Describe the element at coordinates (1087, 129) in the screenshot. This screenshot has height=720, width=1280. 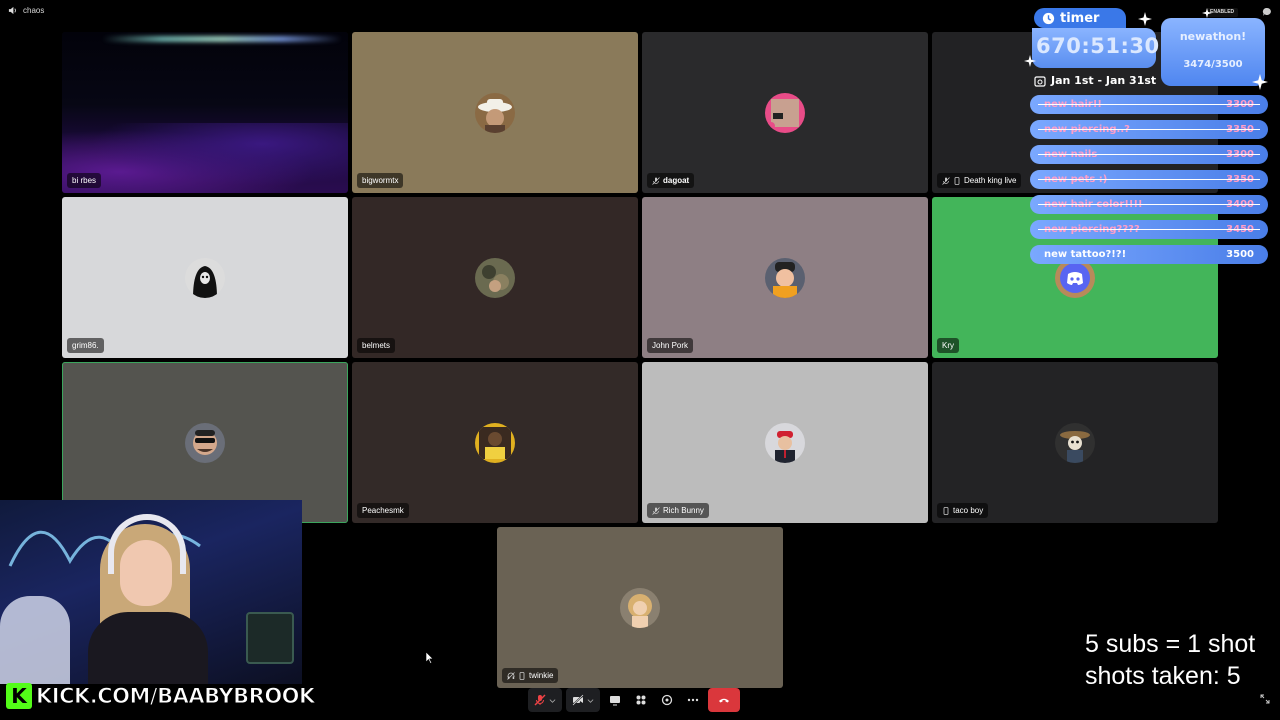
I see `goal-label: new piercing..?` at that location.